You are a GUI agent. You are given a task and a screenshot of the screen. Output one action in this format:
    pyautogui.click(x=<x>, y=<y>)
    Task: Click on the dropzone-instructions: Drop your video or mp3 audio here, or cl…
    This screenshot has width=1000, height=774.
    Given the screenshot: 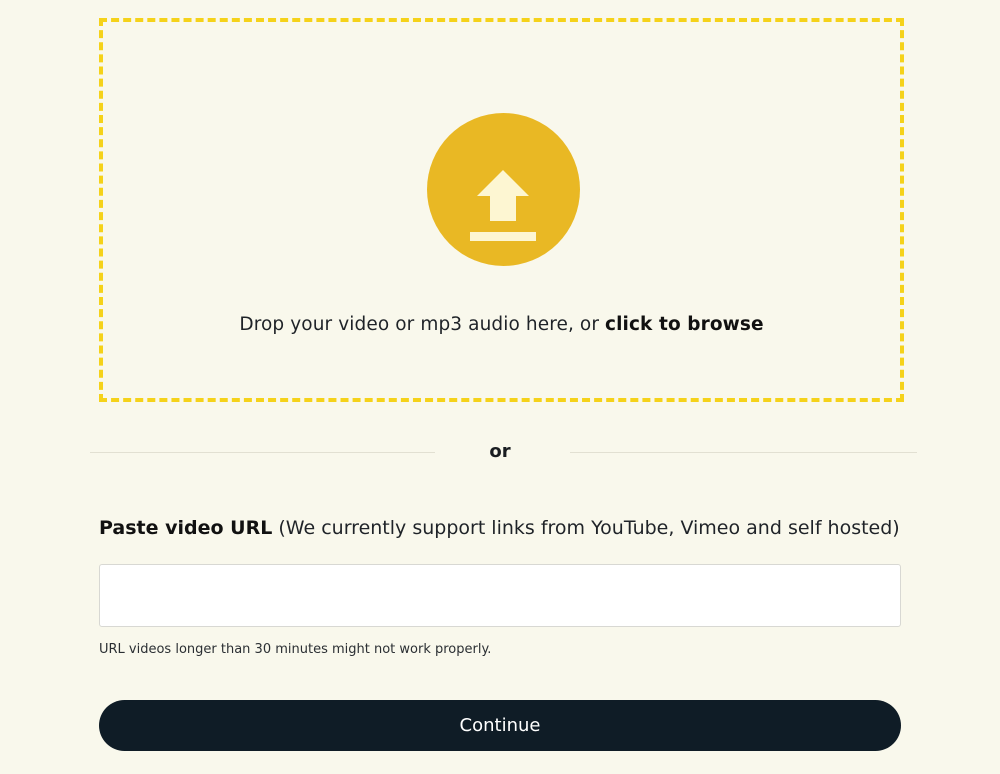 What is the action you would take?
    pyautogui.click(x=501, y=324)
    